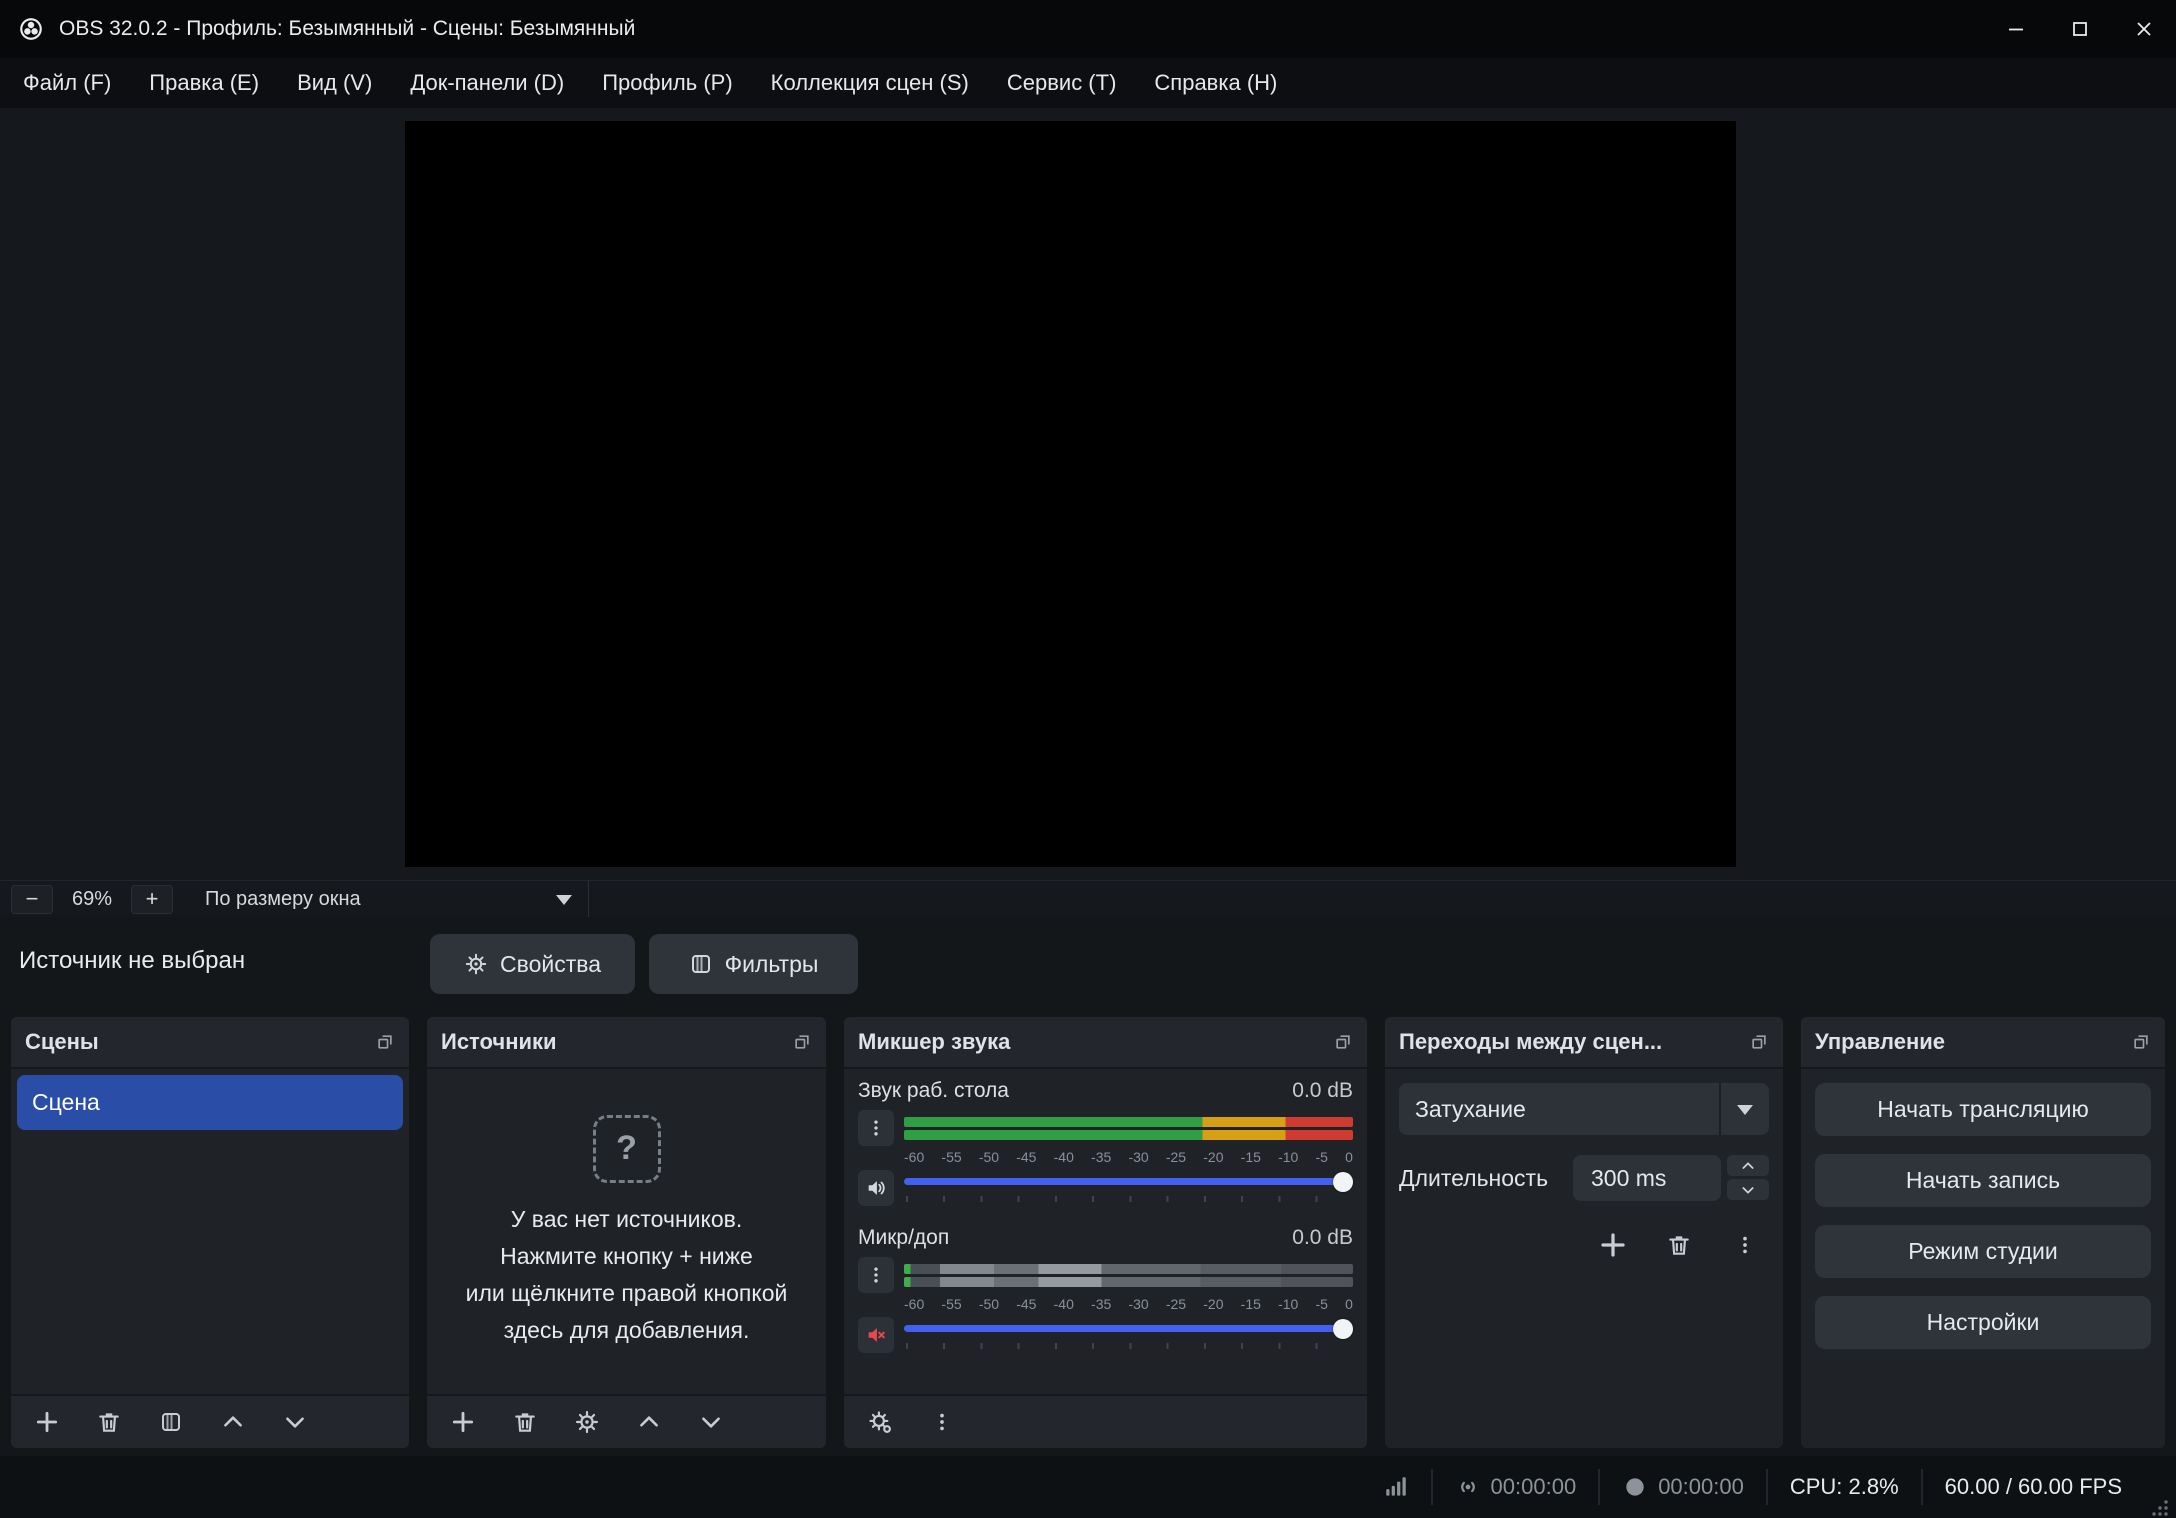 This screenshot has height=1518, width=2176. What do you see at coordinates (667, 83) in the screenshot?
I see `menu-profile: Профиль (P)` at bounding box center [667, 83].